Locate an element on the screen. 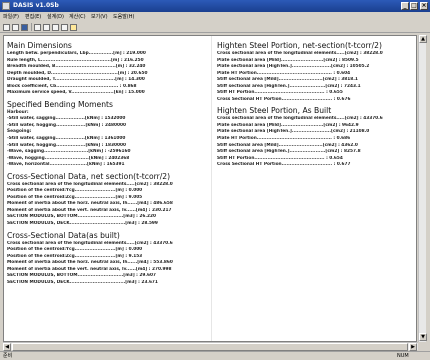 This screenshot has width=430, height=360. paste-icon is located at coordinates (55, 27).